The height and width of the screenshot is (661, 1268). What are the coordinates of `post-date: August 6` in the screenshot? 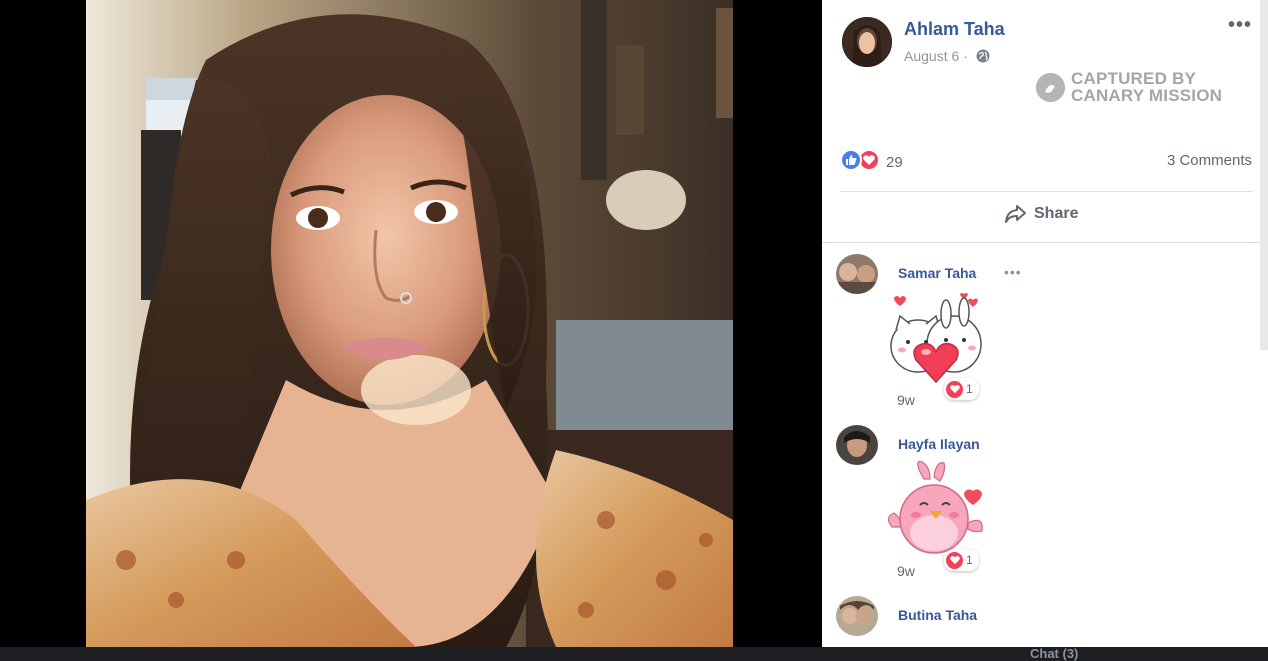 It's located at (931, 56).